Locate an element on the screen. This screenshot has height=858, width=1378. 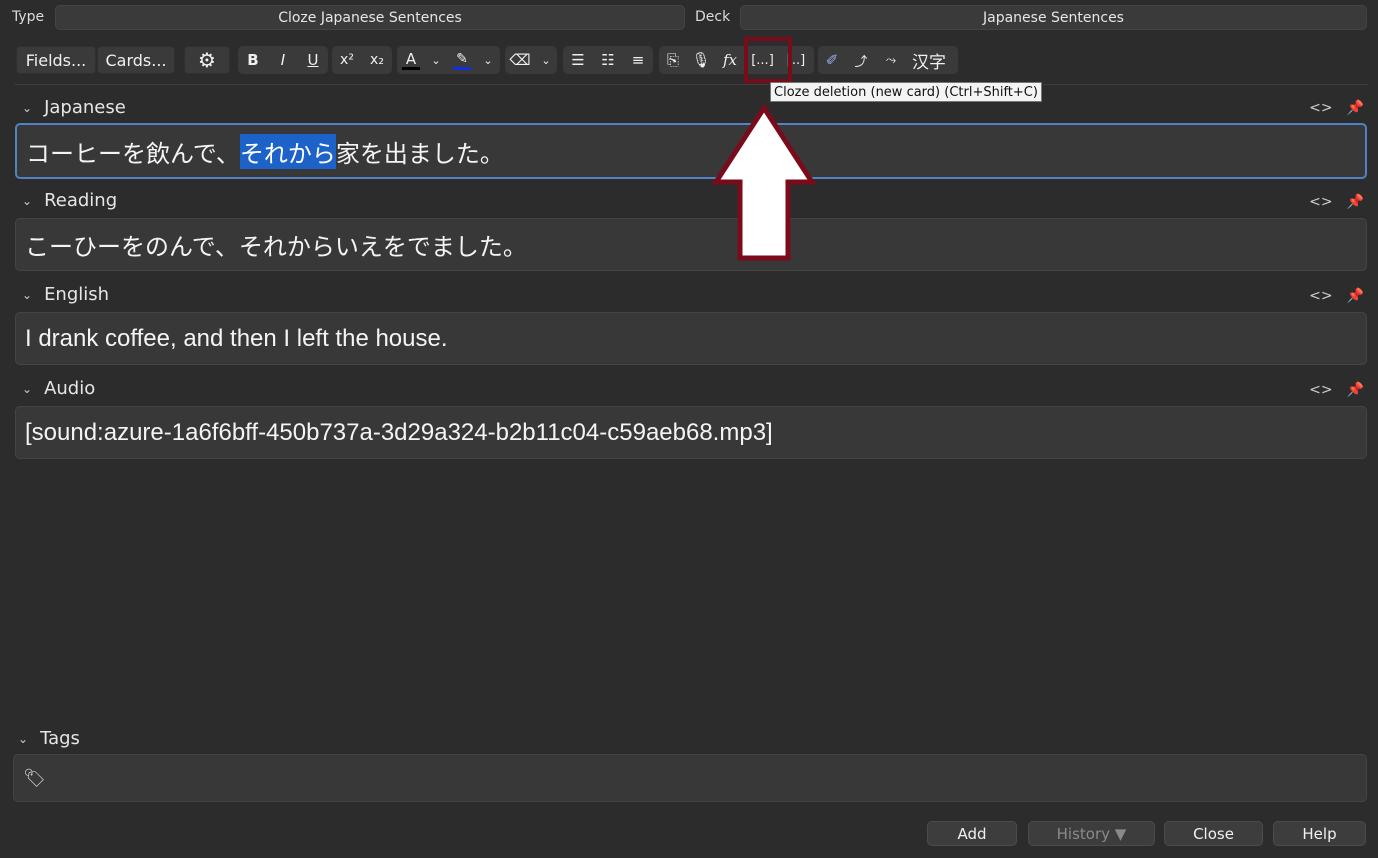
brush-icon: ✐ is located at coordinates (832, 60).